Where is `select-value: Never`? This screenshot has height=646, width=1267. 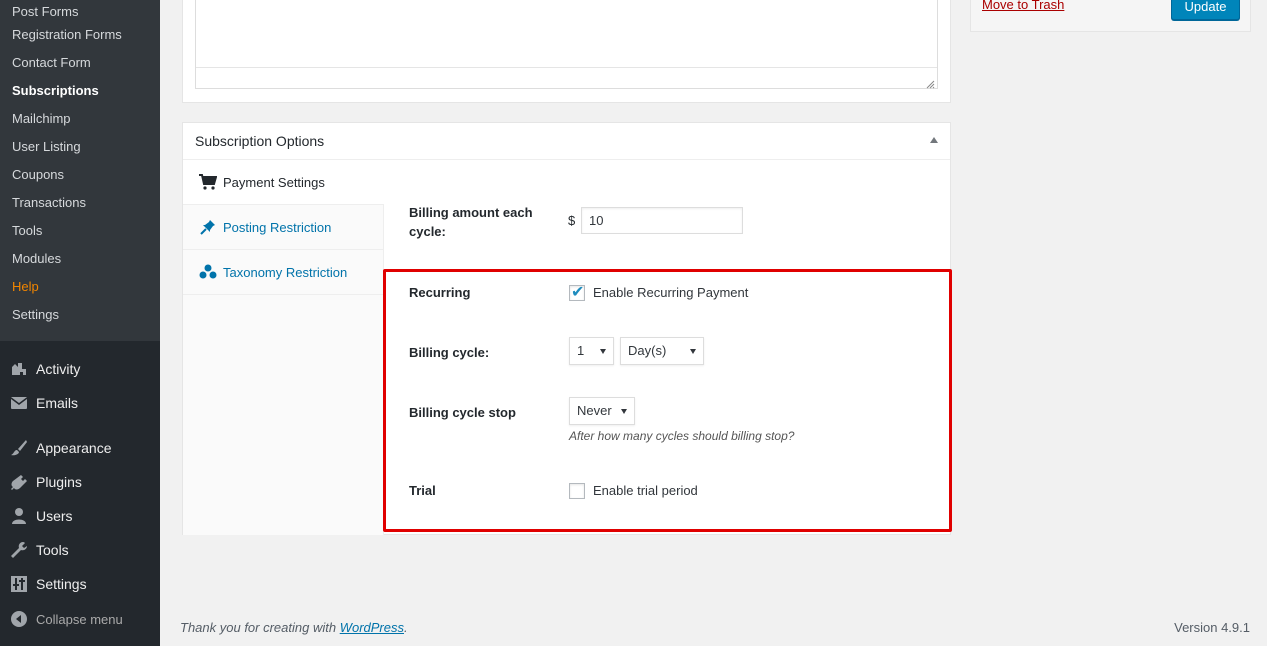
select-value: Never is located at coordinates (594, 410).